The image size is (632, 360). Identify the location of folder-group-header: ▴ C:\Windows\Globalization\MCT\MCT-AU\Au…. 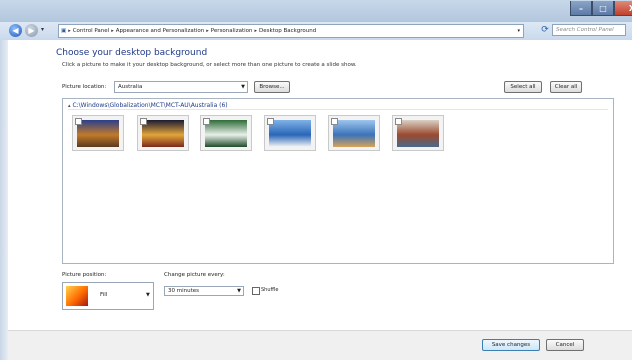
(148, 105).